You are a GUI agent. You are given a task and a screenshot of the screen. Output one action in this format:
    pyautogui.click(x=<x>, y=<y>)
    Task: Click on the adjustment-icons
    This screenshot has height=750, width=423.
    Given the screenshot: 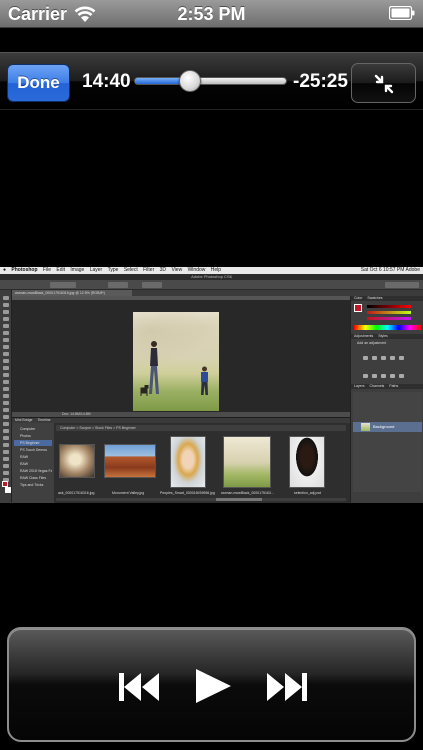 What is the action you would take?
    pyautogui.click(x=386, y=372)
    